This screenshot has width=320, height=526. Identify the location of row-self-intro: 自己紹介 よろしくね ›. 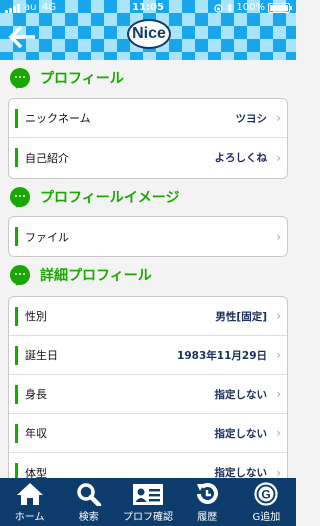
(148, 157).